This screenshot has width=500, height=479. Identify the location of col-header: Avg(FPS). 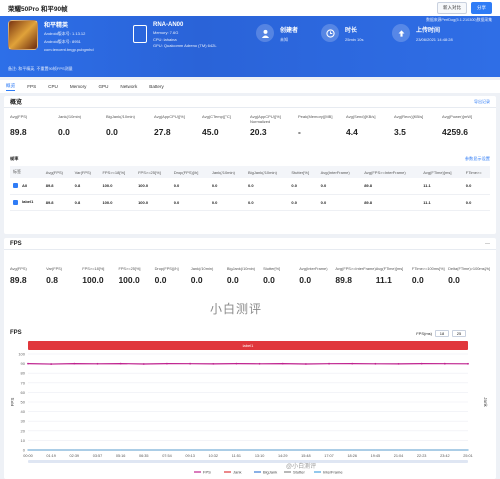
(57, 172).